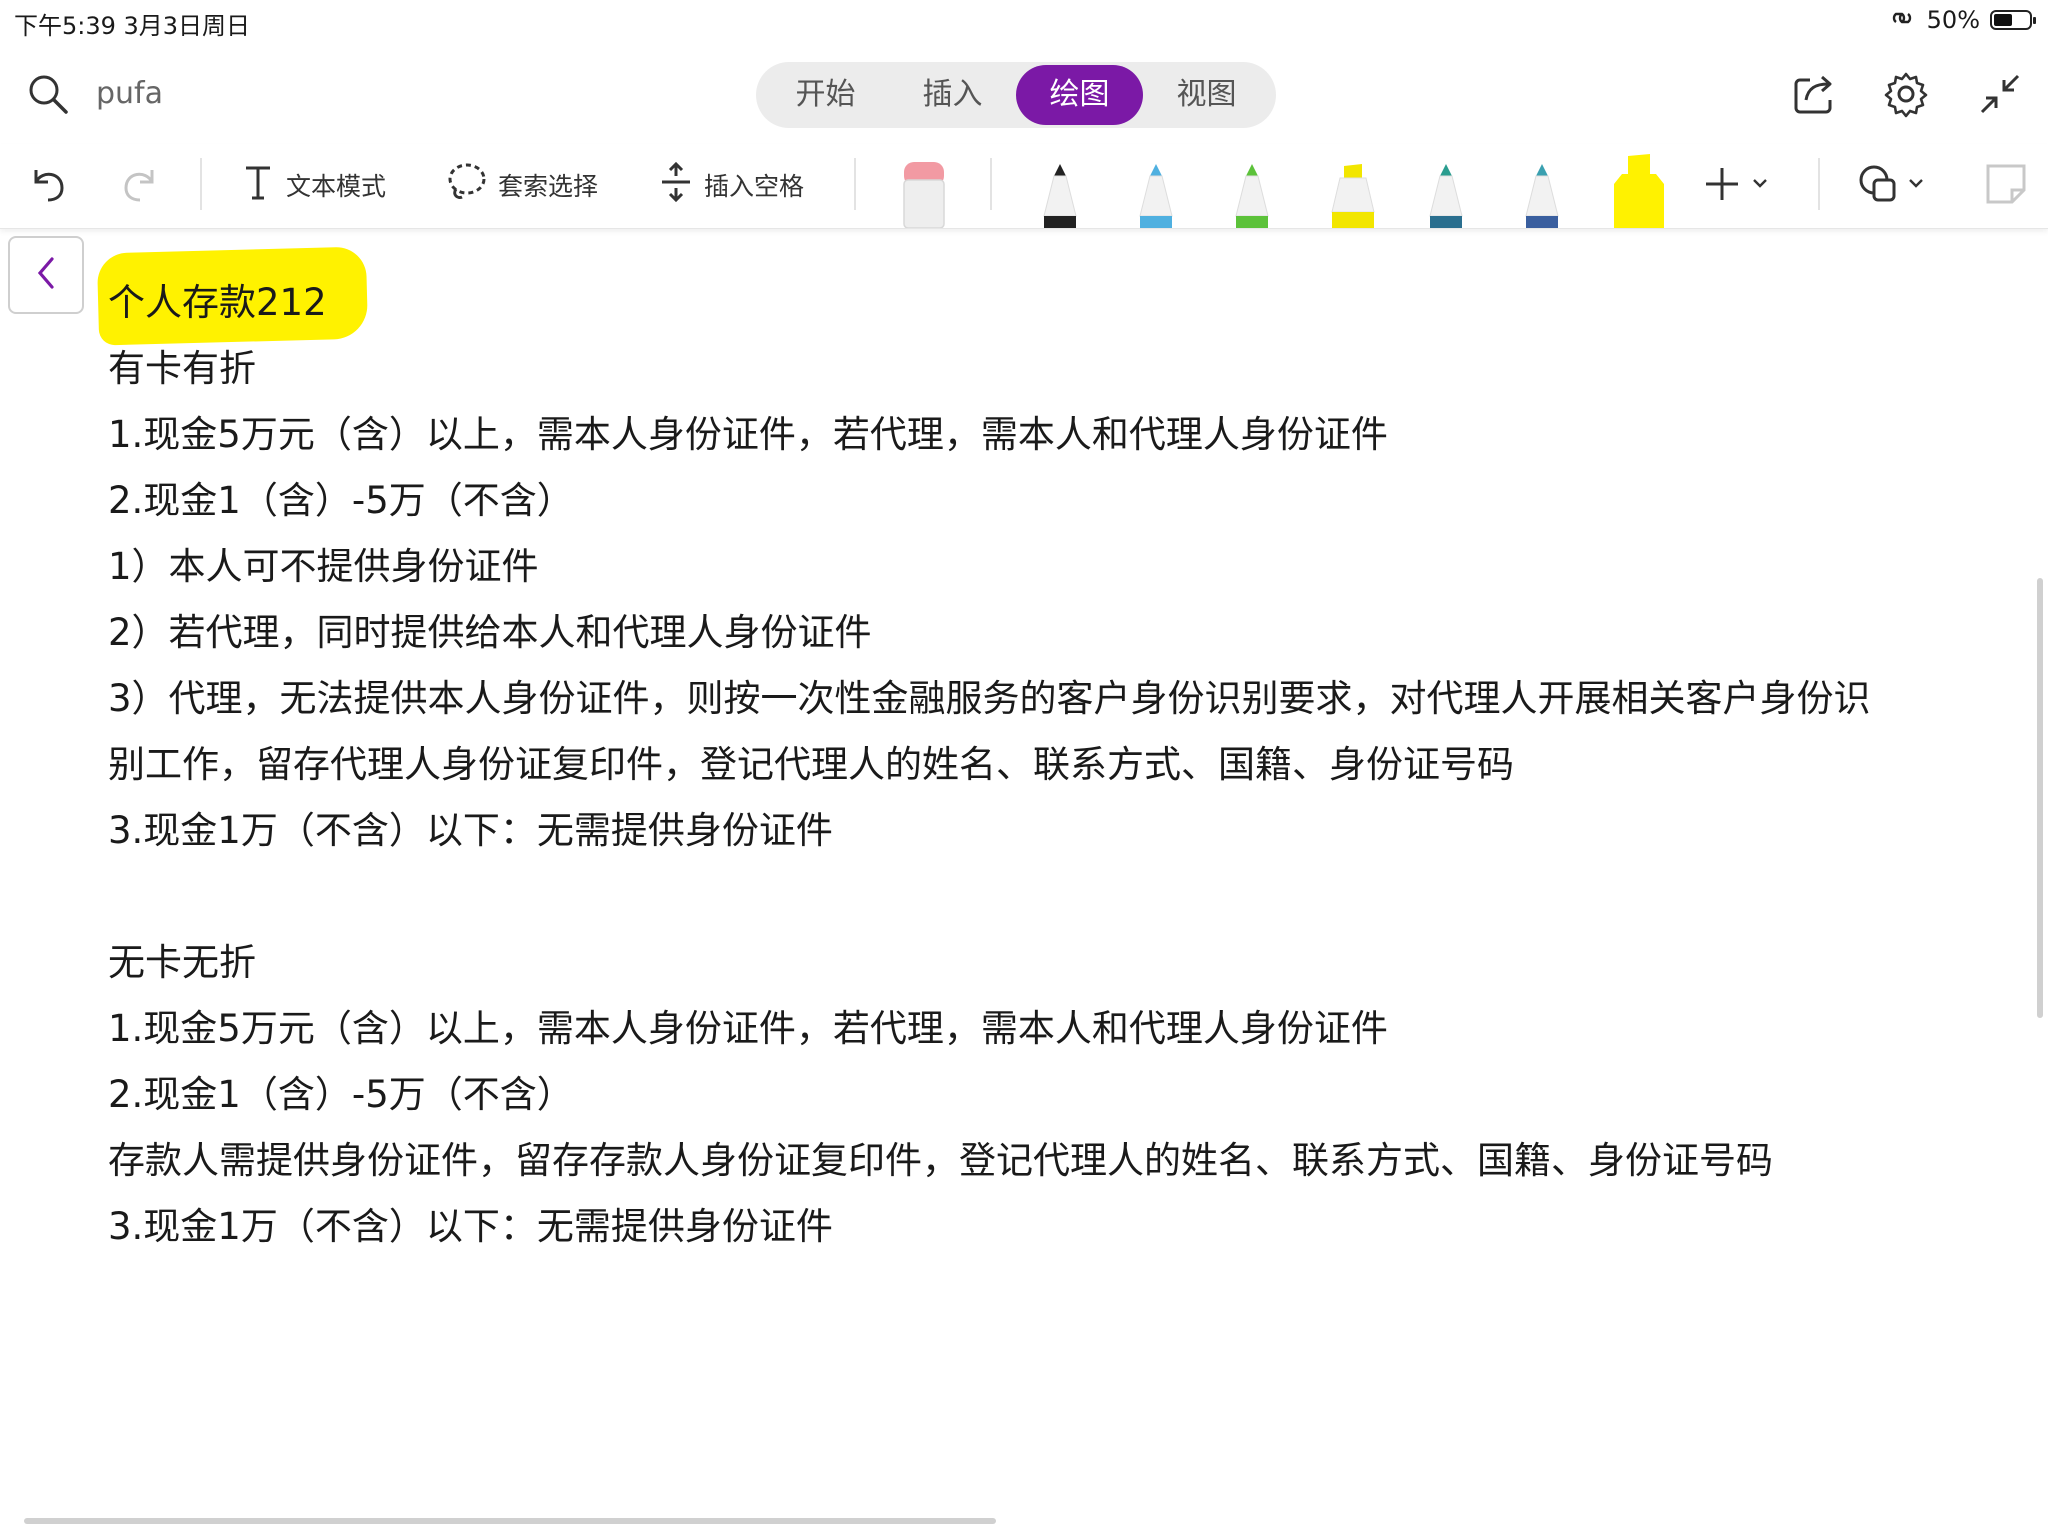 This screenshot has height=1536, width=2048. What do you see at coordinates (48, 94) in the screenshot?
I see `search-icon` at bounding box center [48, 94].